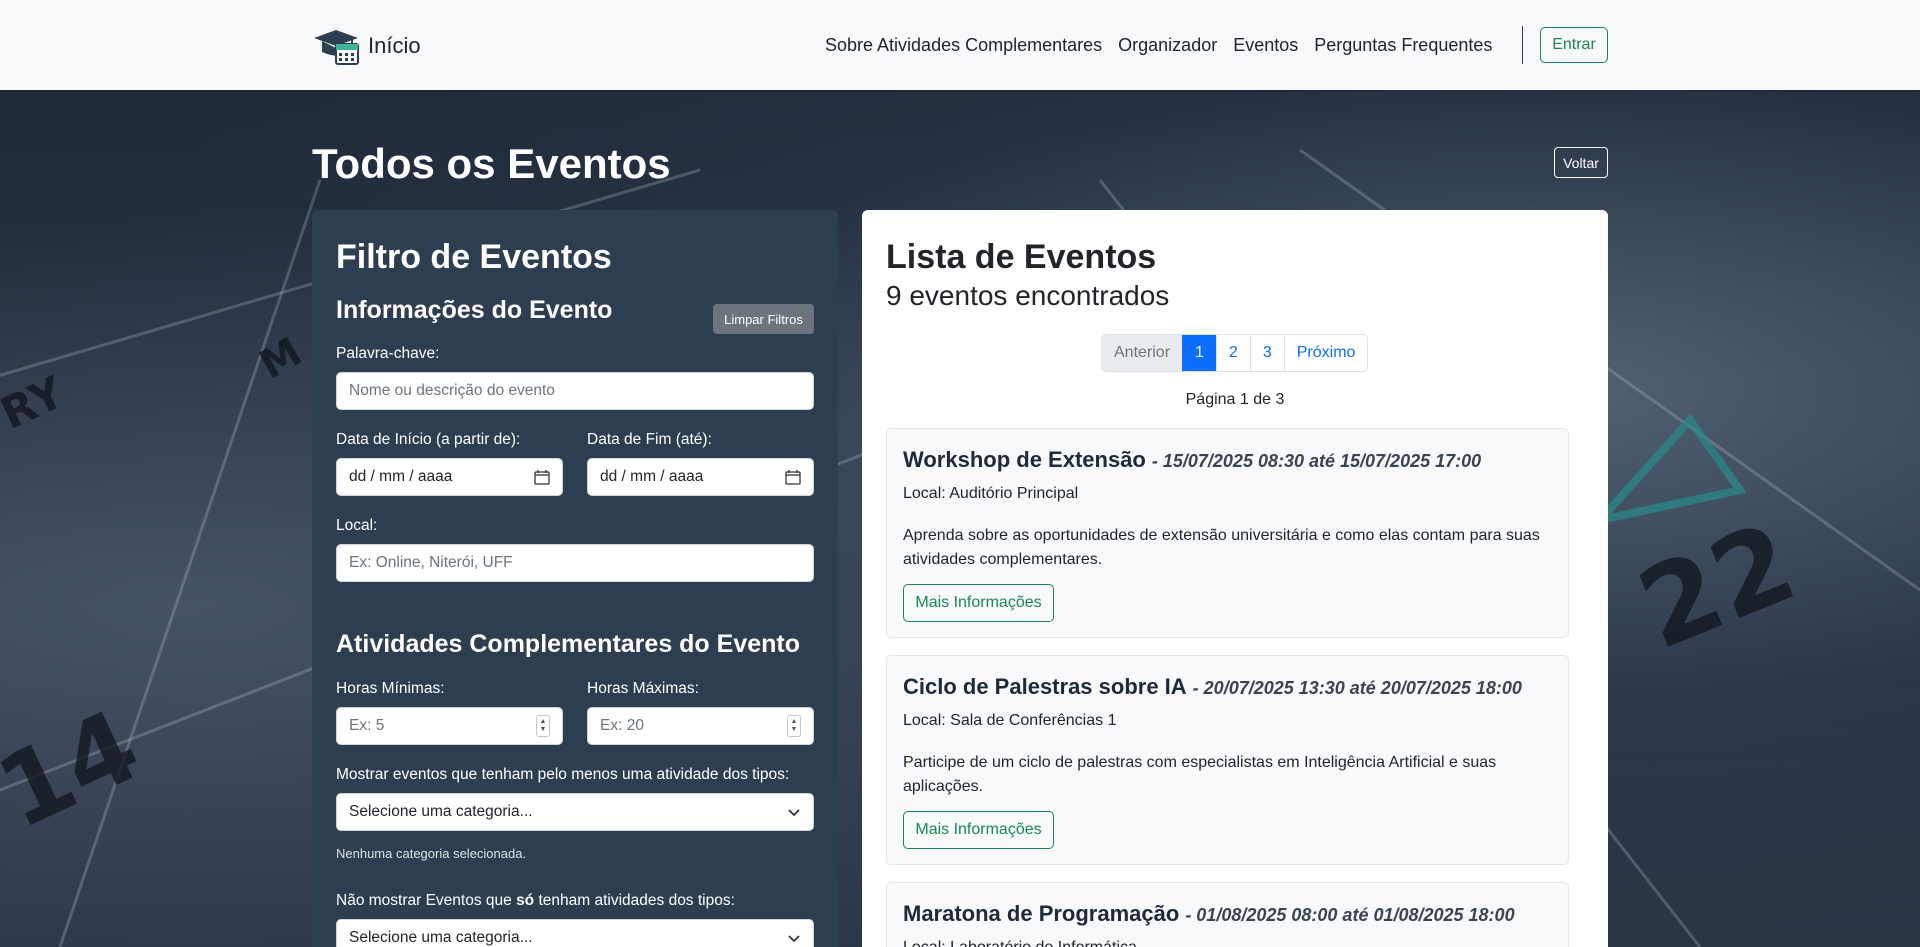  Describe the element at coordinates (643, 688) in the screenshot. I see `max-hours-label: Horas Máximas:` at that location.